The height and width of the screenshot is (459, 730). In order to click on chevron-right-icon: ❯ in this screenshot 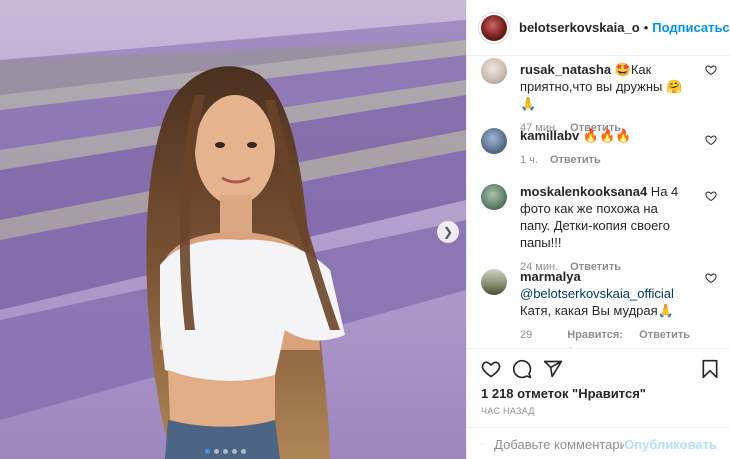, I will do `click(448, 232)`.